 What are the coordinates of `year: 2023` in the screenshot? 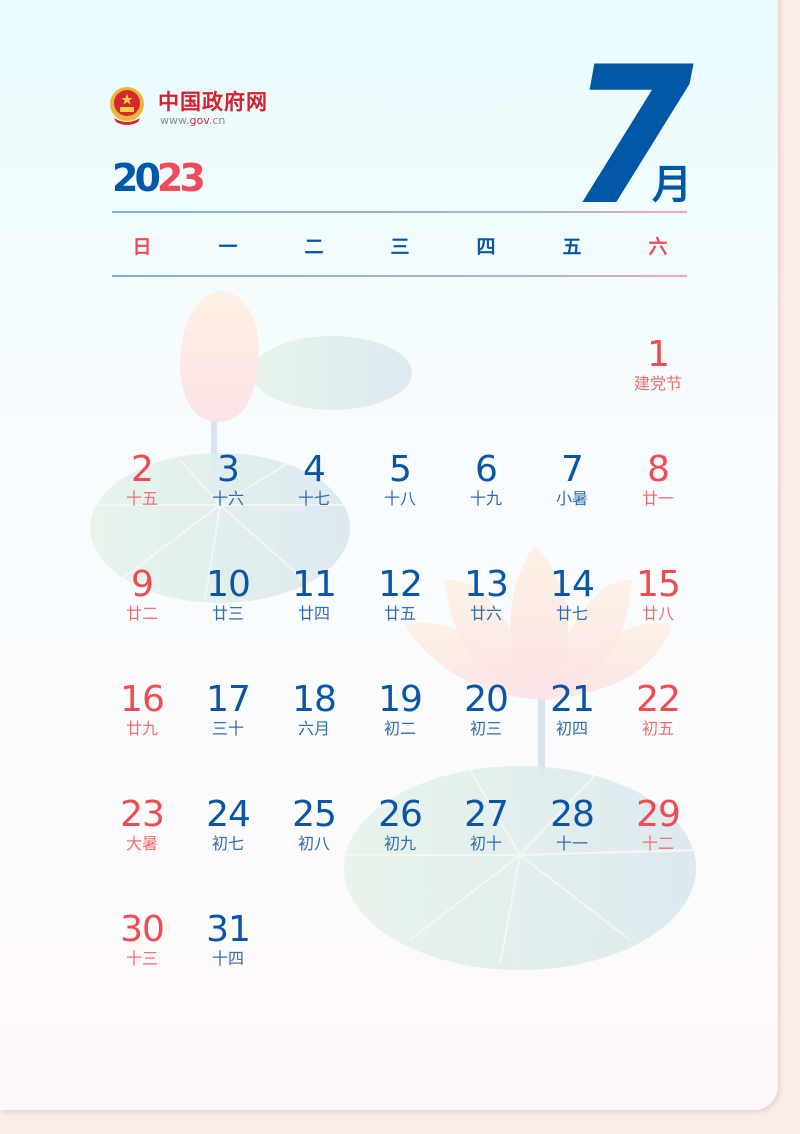 It's located at (159, 178).